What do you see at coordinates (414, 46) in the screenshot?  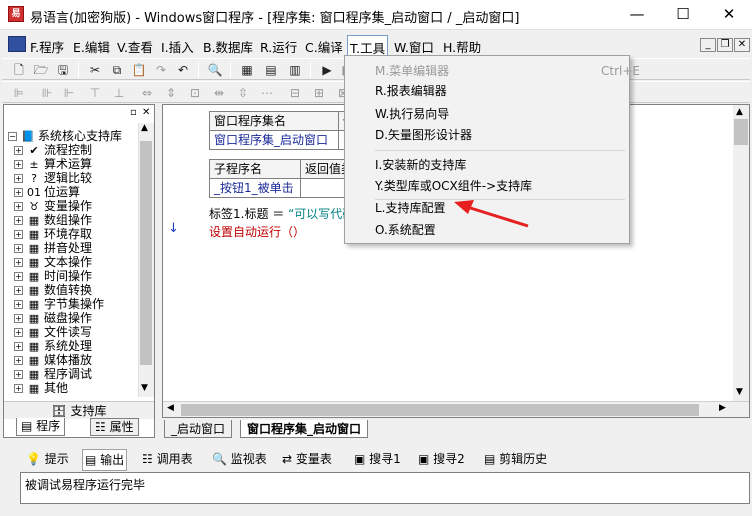 I see `menu-window: W.窗口` at bounding box center [414, 46].